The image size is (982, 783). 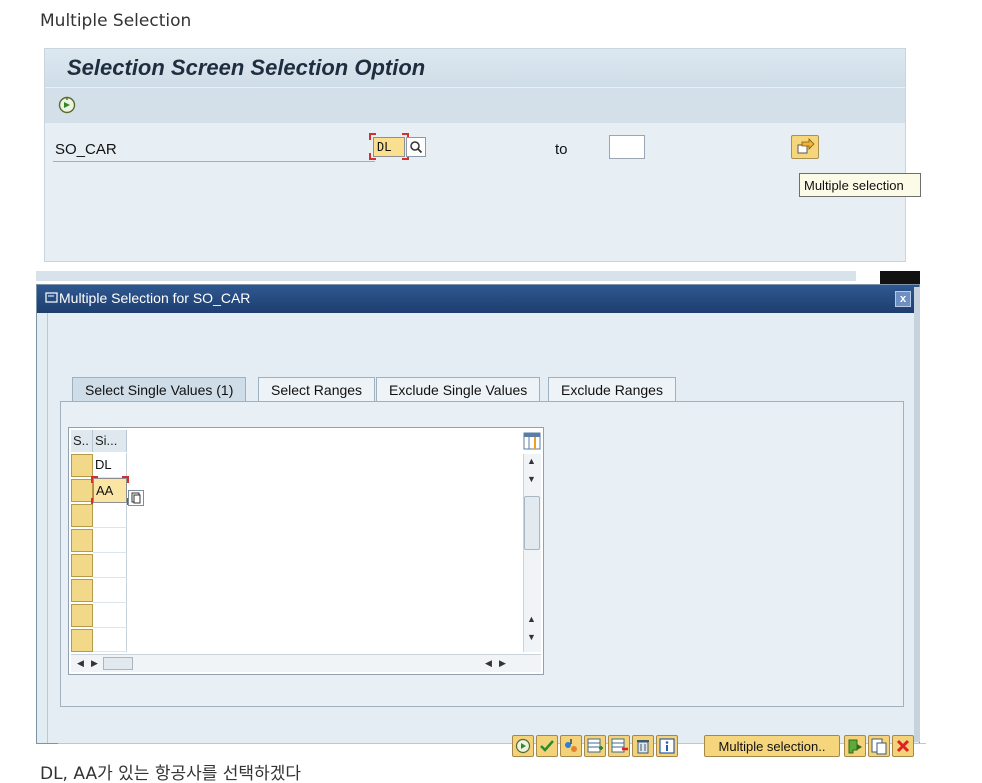 I want to click on dialog-title-bar: Multiple Selection for SO_CAR x, so click(x=478, y=299).